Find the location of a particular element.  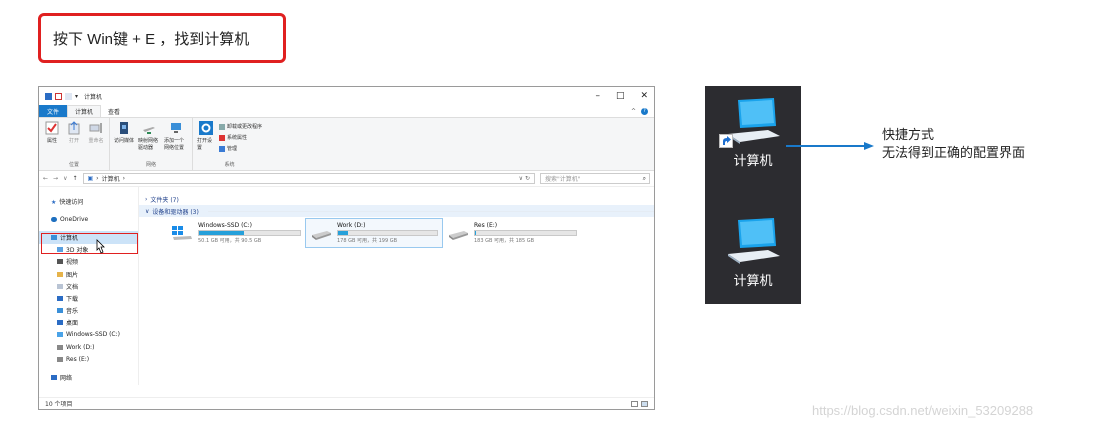

desktop-crop: 计算机 计算机 is located at coordinates (753, 195).